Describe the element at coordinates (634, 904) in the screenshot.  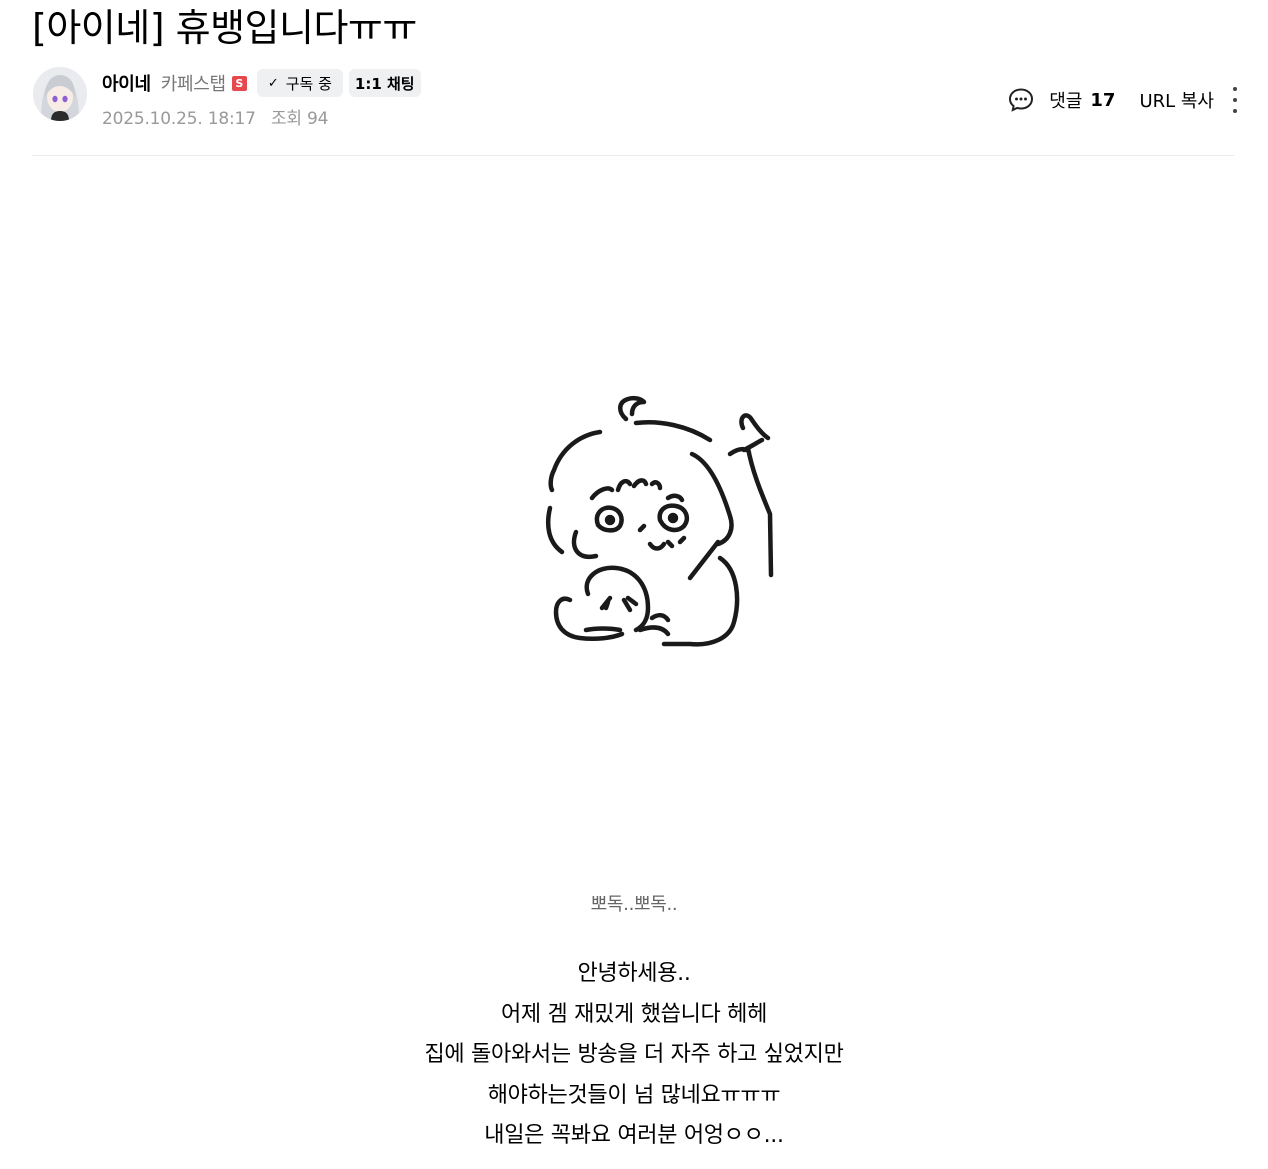
I see `image-caption: 뽀독..뽀독..` at that location.